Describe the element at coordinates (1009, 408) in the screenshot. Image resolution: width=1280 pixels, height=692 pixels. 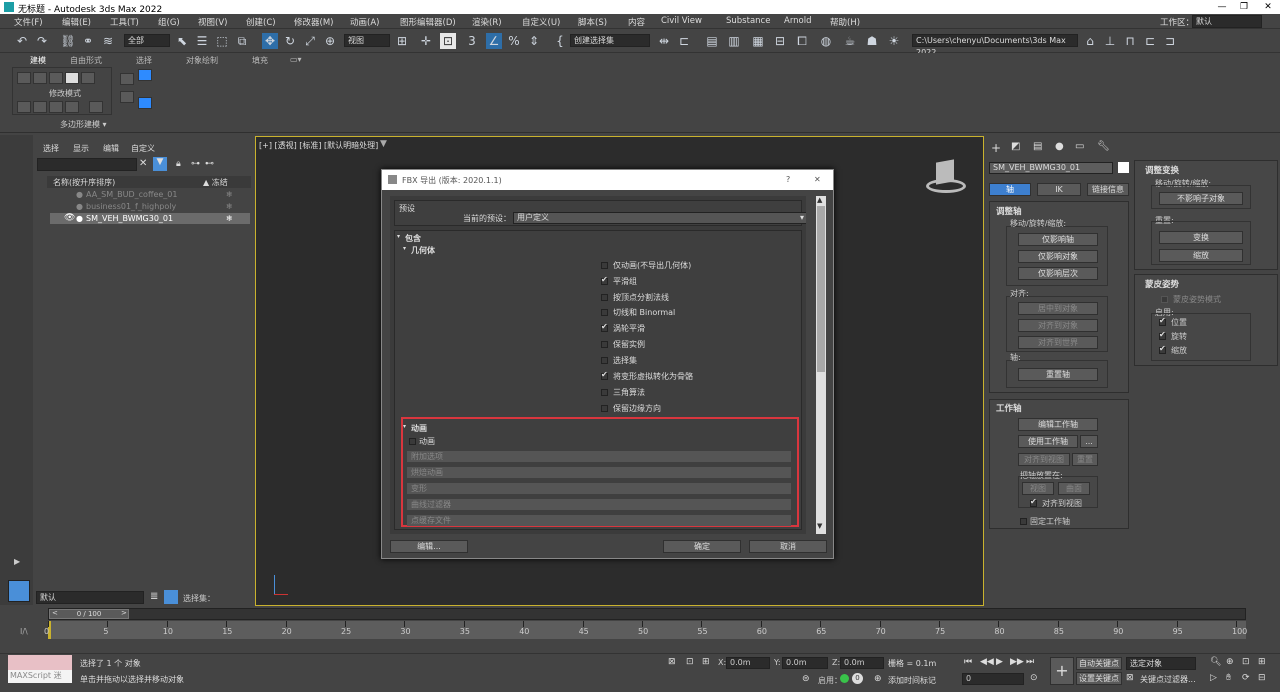
I see `working-pivot-title: 工作轴` at that location.